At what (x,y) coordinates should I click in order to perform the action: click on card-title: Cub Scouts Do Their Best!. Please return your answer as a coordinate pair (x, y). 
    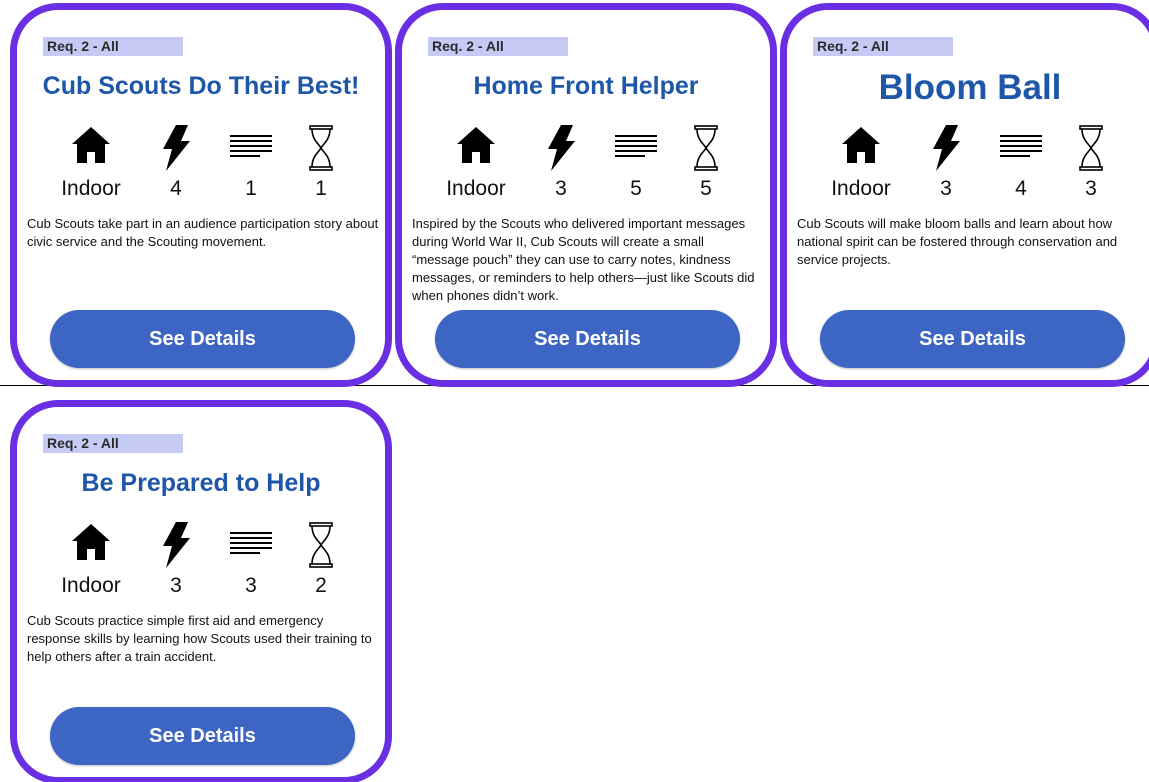
    Looking at the image, I should click on (201, 86).